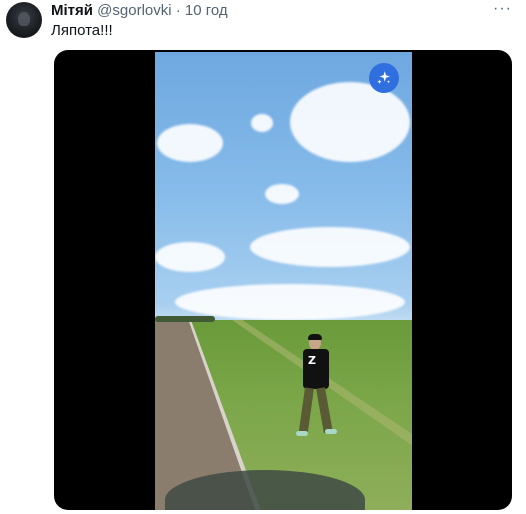  Describe the element at coordinates (502, 9) in the screenshot. I see `more-options-icon: ···` at that location.